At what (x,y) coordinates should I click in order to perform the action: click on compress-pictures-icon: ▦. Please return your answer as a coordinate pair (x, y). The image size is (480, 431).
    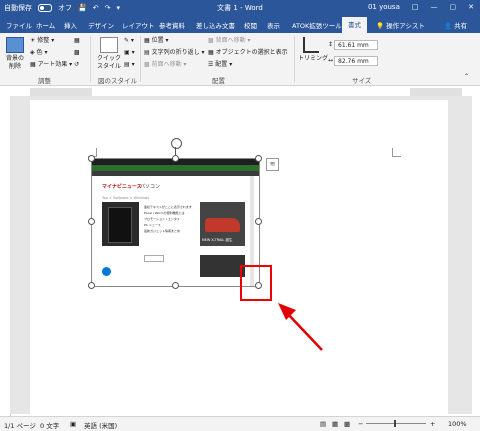
    Looking at the image, I should click on (77, 41).